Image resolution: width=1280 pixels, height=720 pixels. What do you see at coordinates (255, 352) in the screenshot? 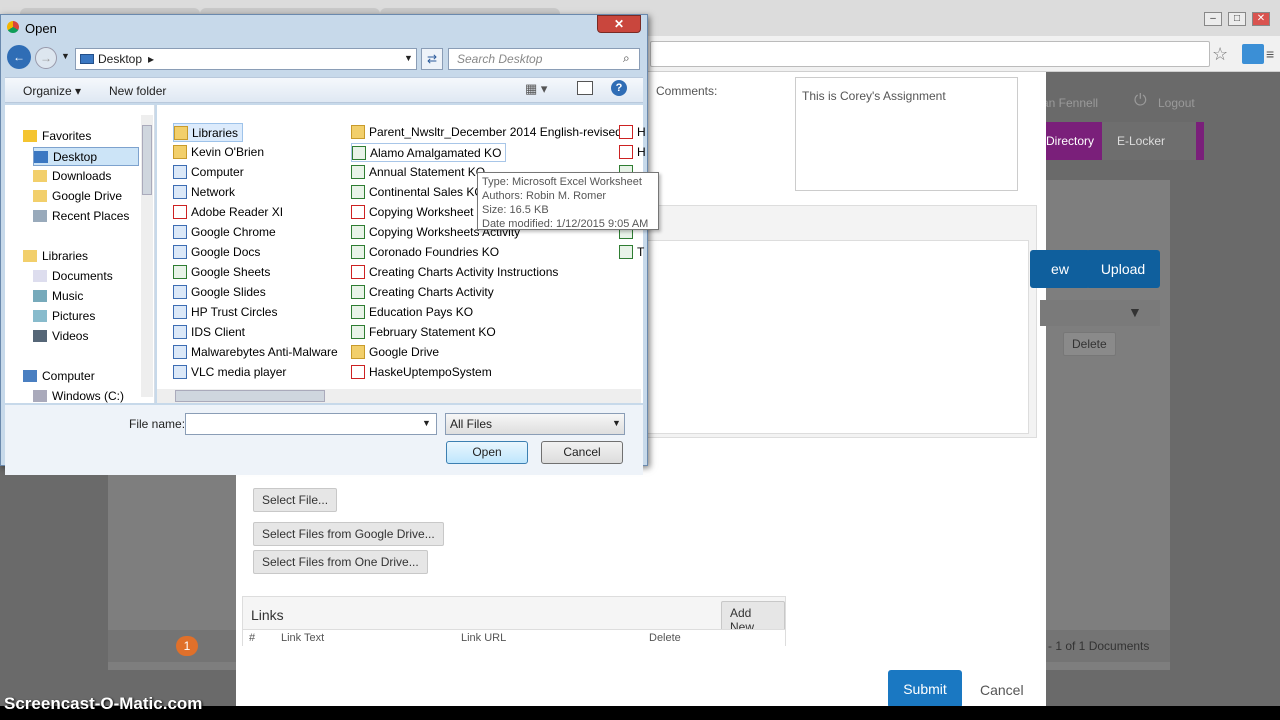
I see `file-item: Malwarebytes Anti-Malware` at bounding box center [255, 352].